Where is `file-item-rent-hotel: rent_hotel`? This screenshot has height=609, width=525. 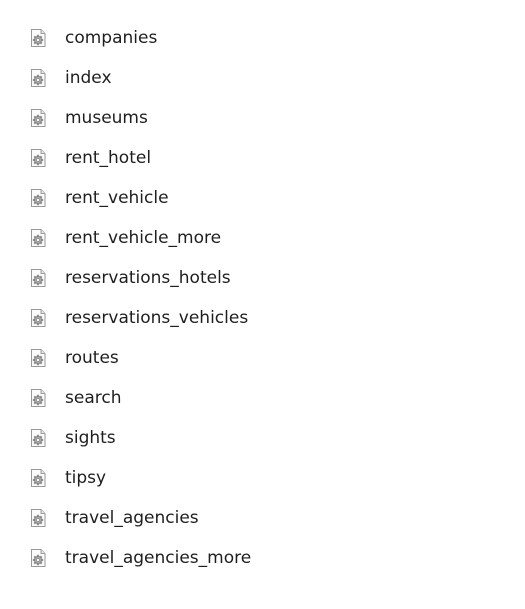 file-item-rent-hotel: rent_hotel is located at coordinates (268, 158).